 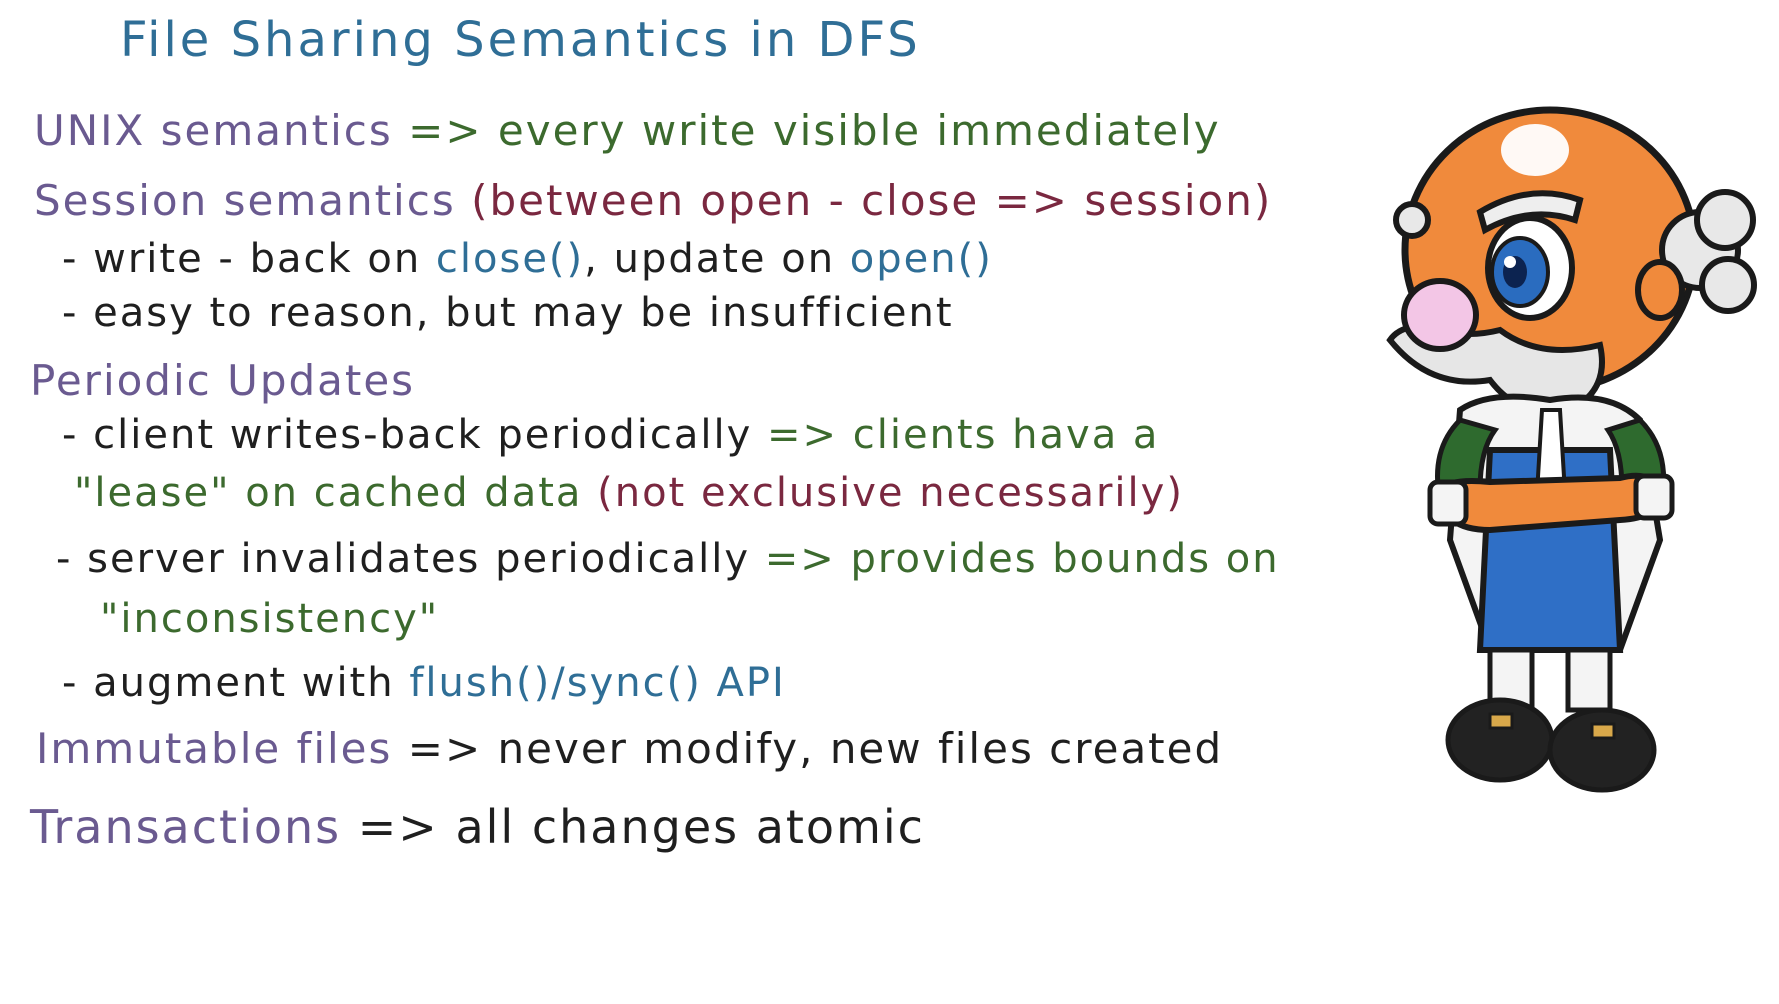 What do you see at coordinates (1510, 262) in the screenshot?
I see `mascot-eye-shine` at bounding box center [1510, 262].